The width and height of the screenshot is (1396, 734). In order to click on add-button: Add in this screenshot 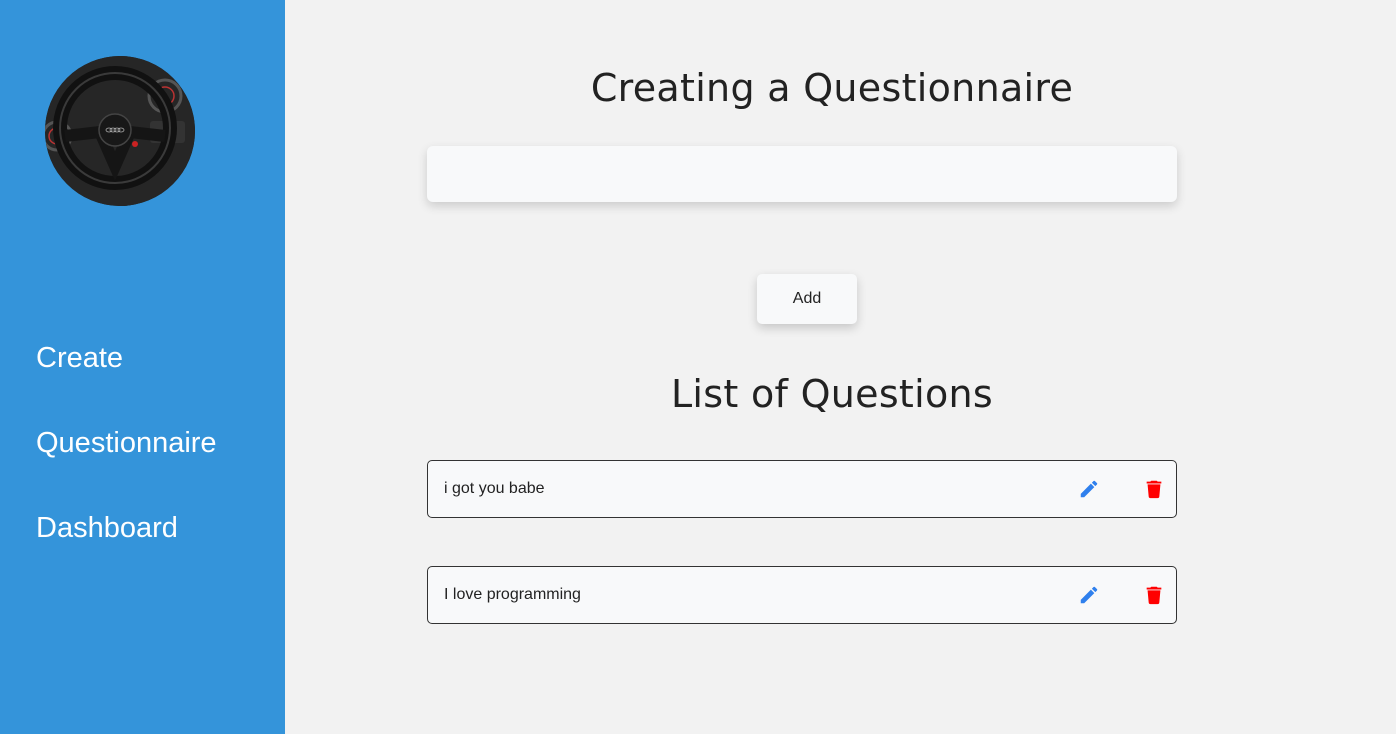, I will do `click(807, 299)`.